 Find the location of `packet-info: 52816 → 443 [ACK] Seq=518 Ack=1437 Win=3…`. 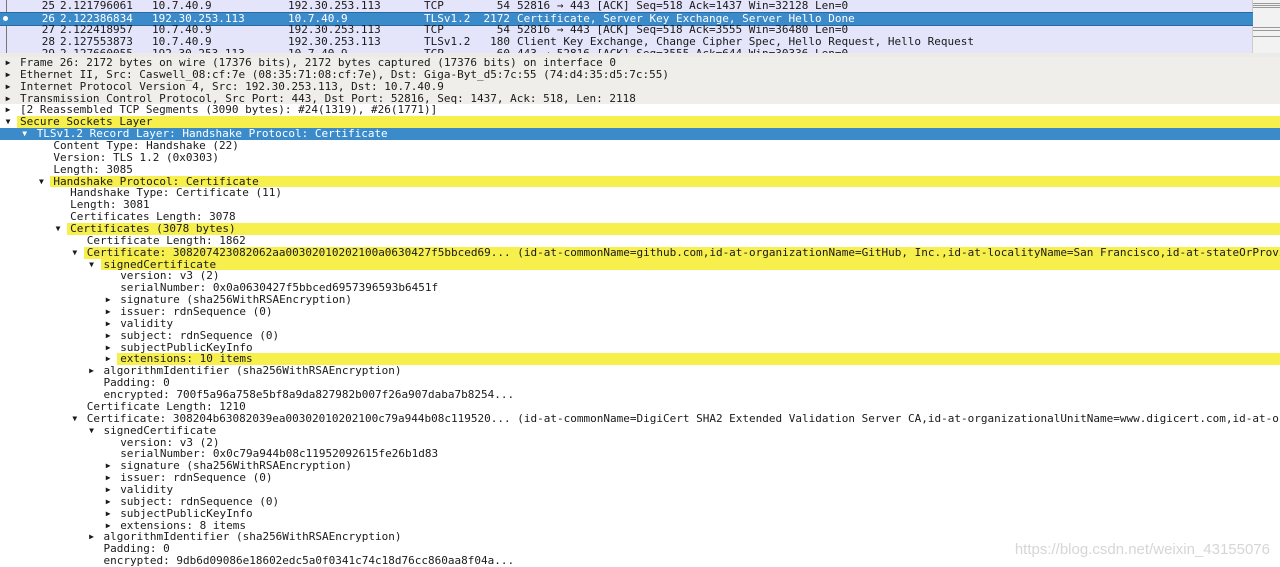

packet-info: 52816 → 443 [ACK] Seq=518 Ack=1437 Win=3… is located at coordinates (682, 6).